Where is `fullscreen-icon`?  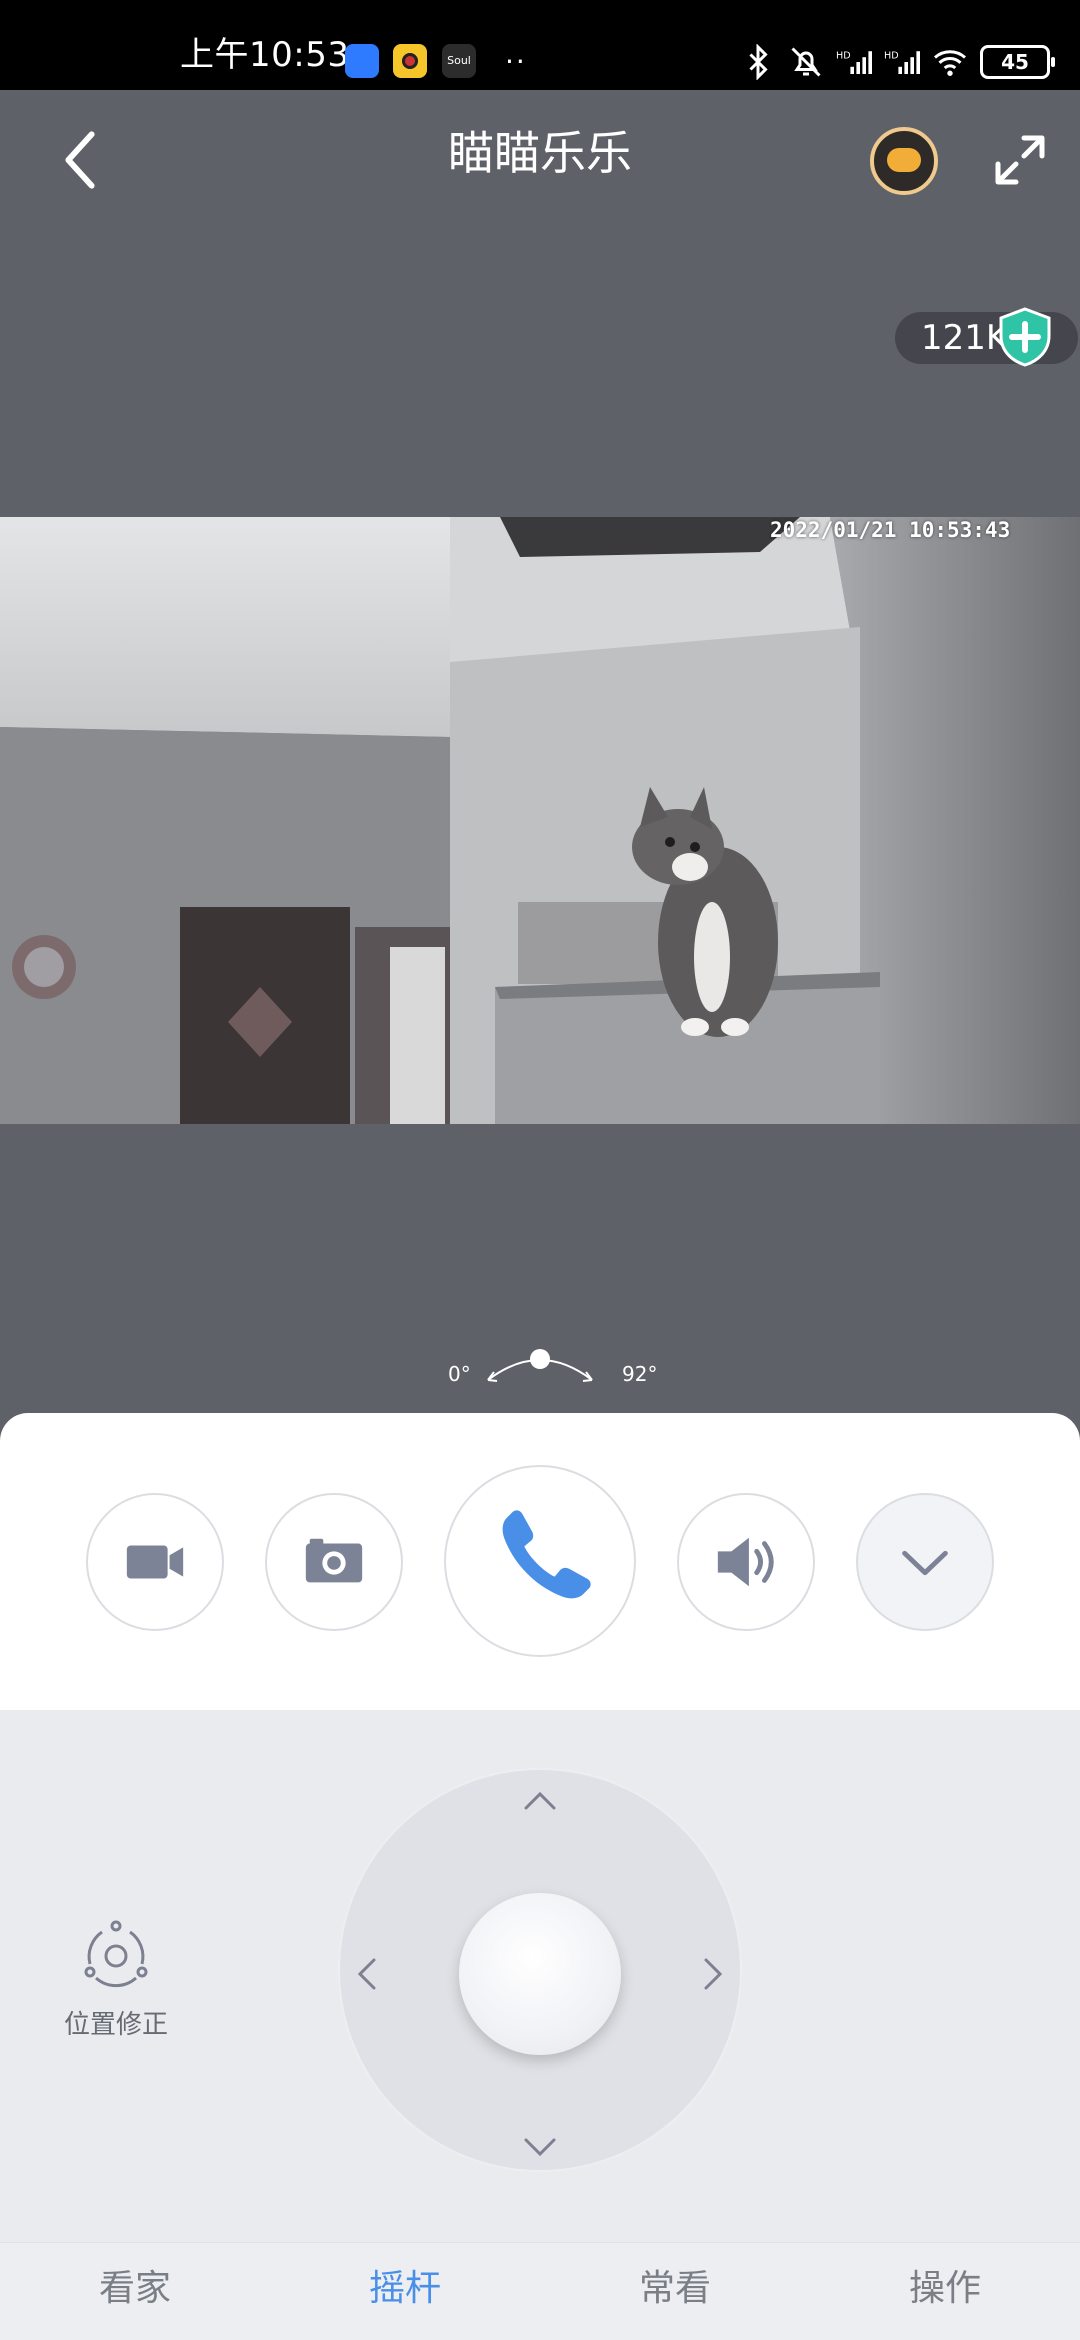
fullscreen-icon is located at coordinates (1020, 160).